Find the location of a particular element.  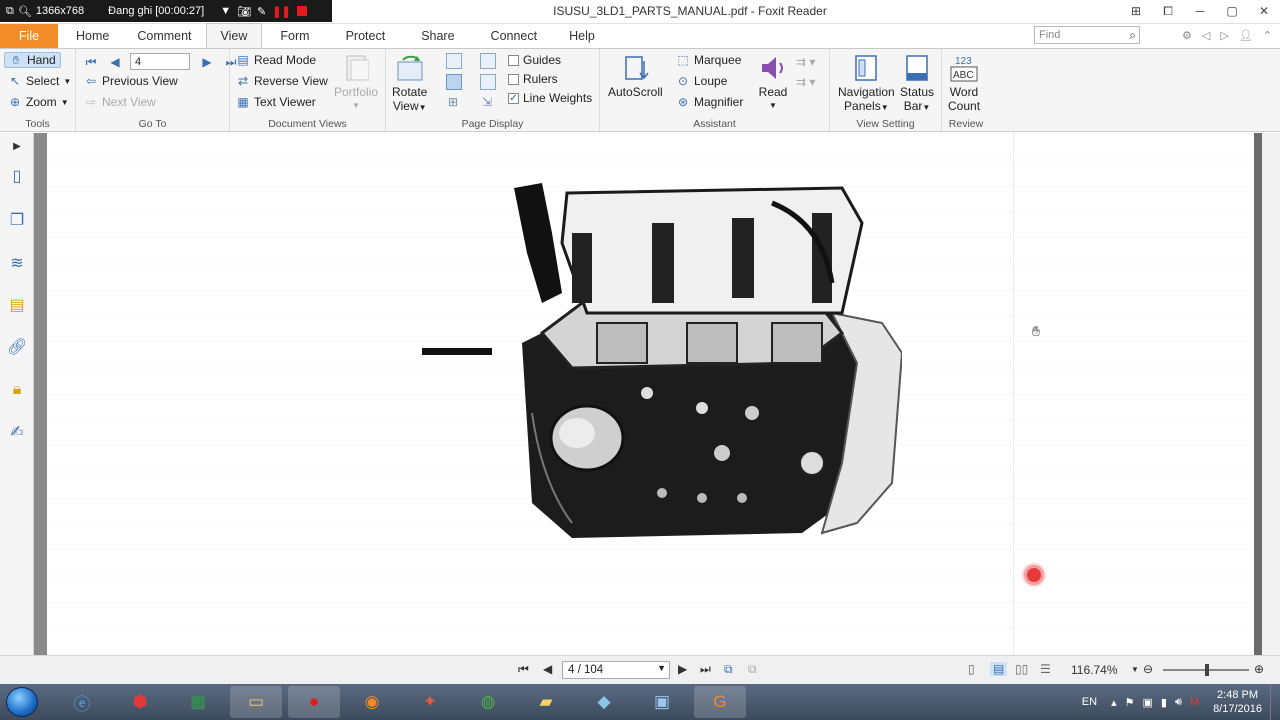

gear-icon: ⚙ is located at coordinates (1187, 35).